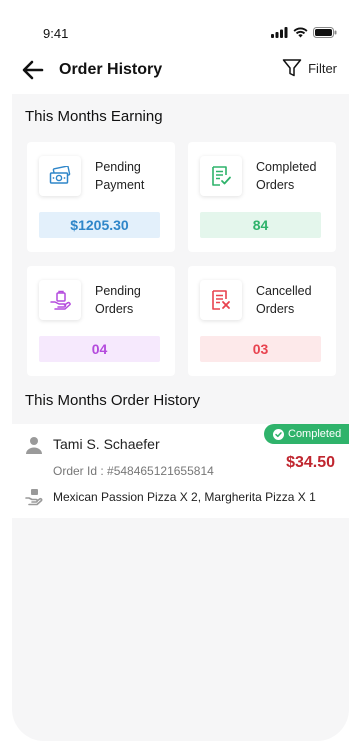  What do you see at coordinates (260, 225) in the screenshot?
I see `completed-orders-value: 84` at bounding box center [260, 225].